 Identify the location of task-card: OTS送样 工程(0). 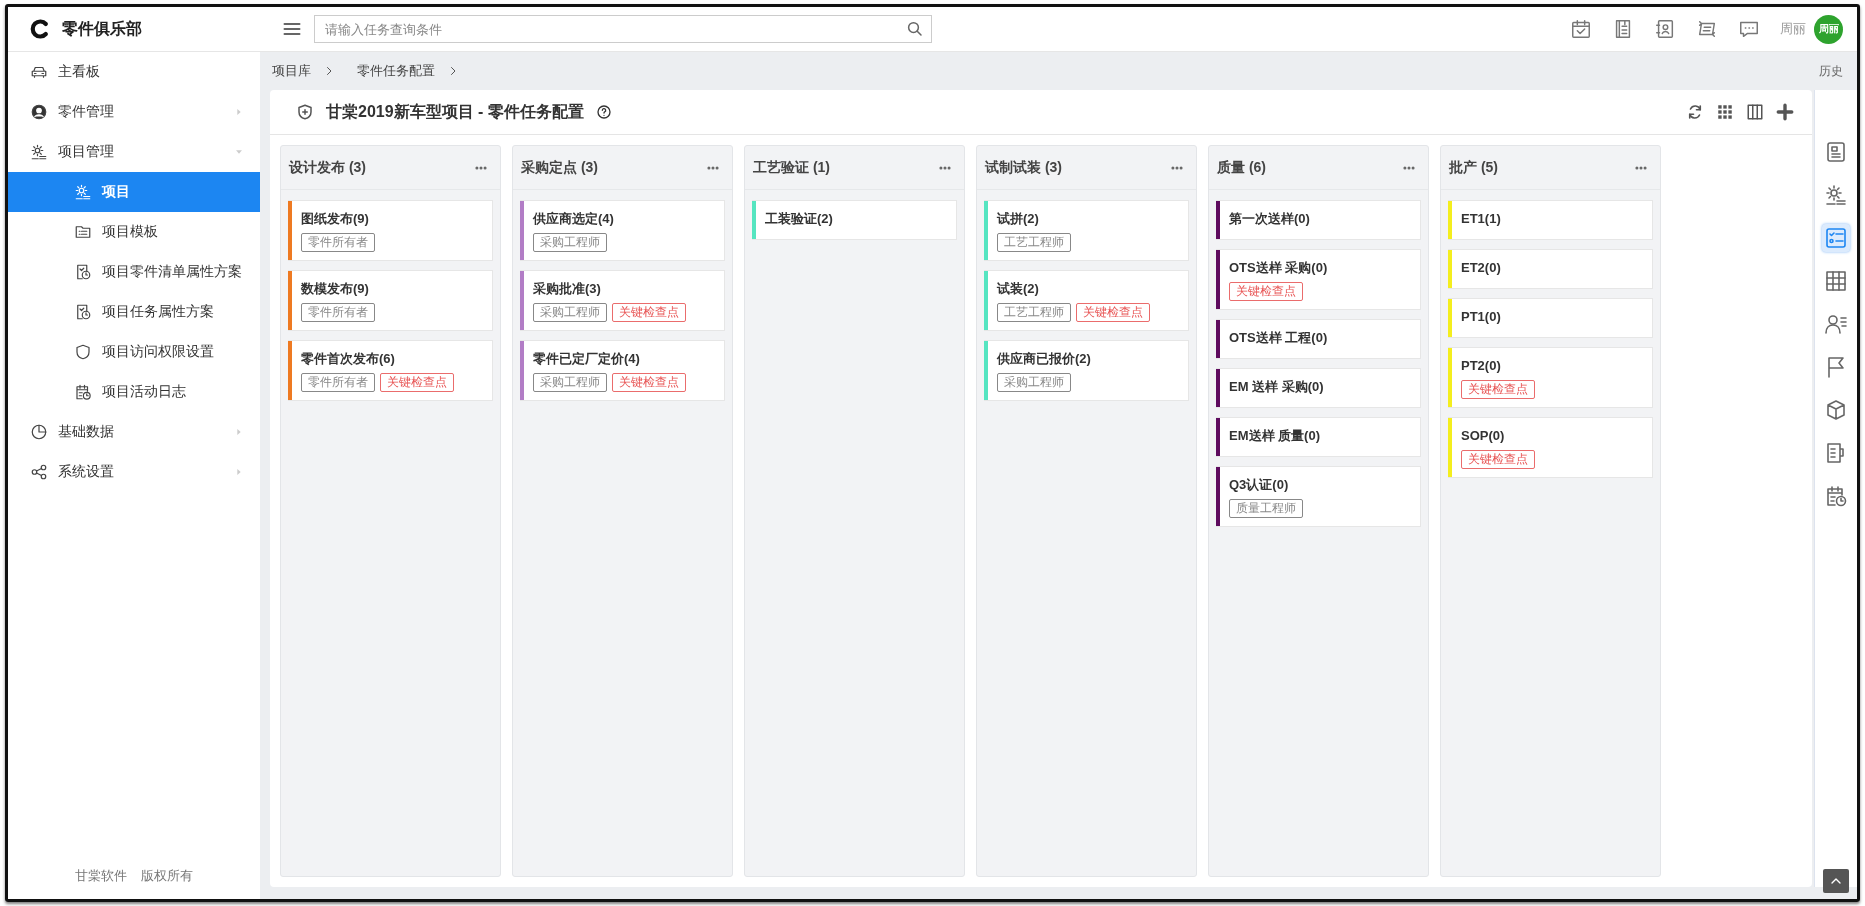
(1318, 339).